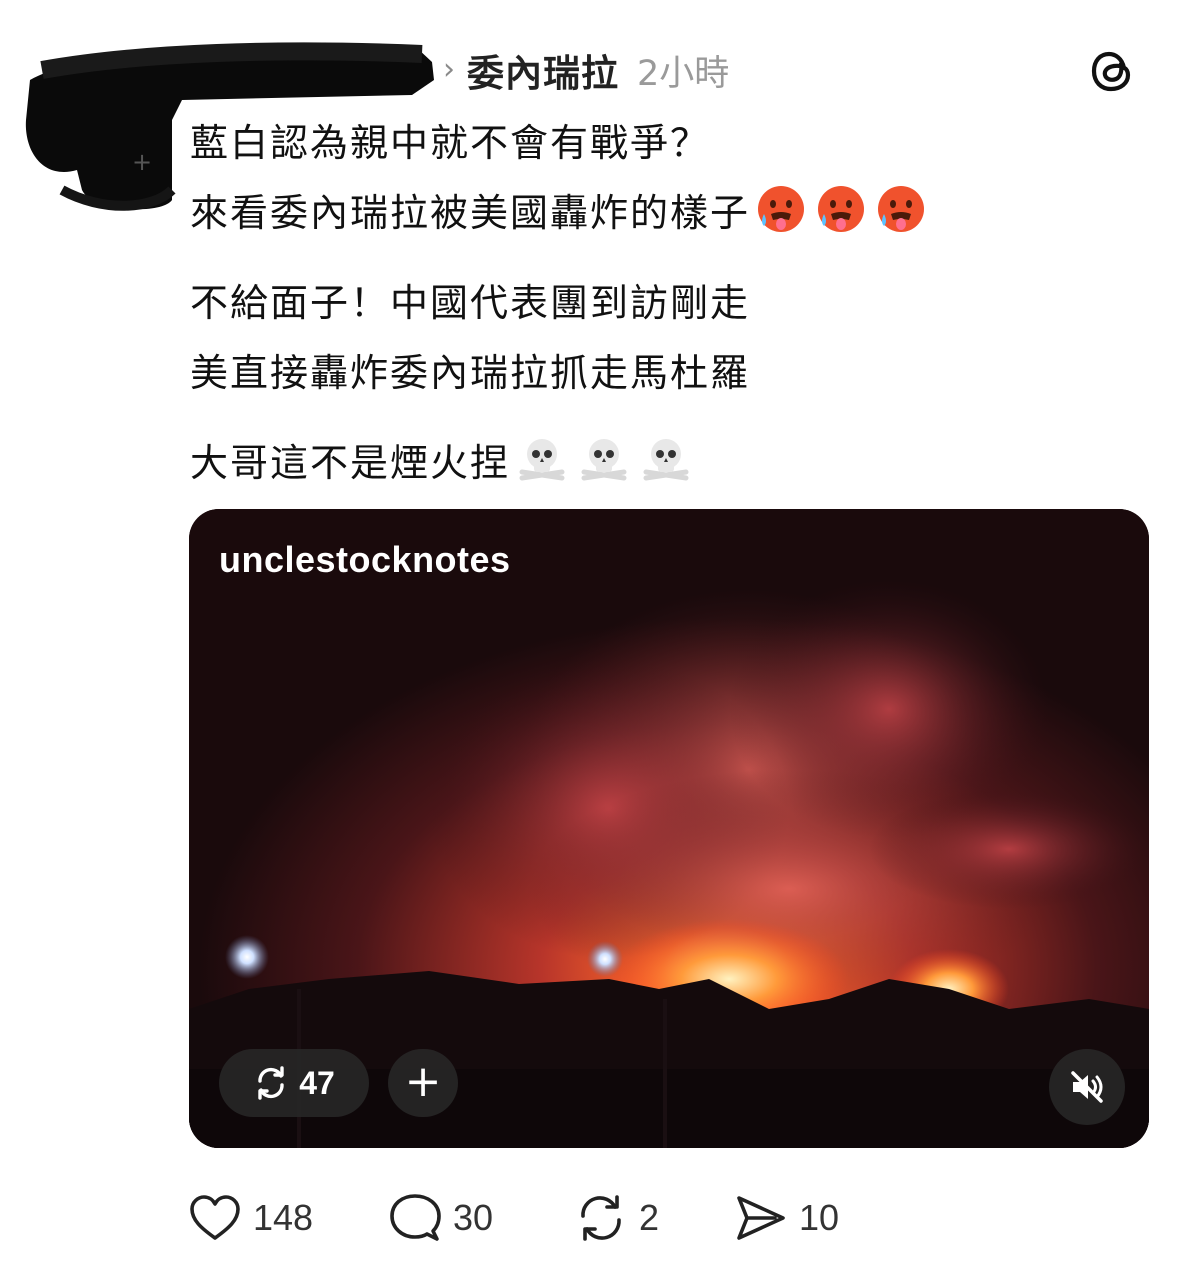 This screenshot has width=1185, height=1280. I want to click on threads-logo-icon, so click(1113, 71).